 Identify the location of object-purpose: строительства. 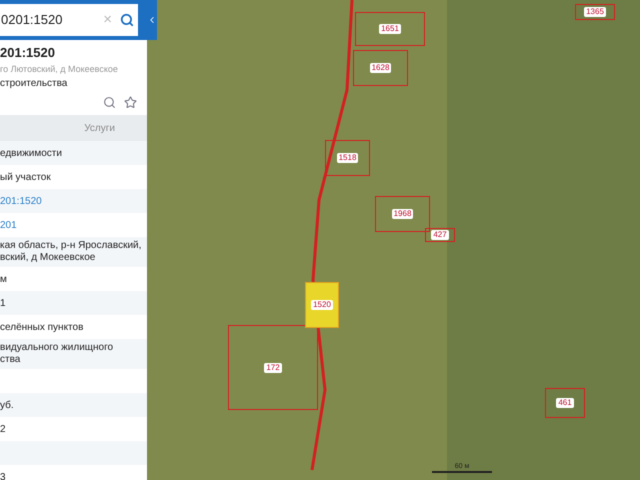
(34, 84).